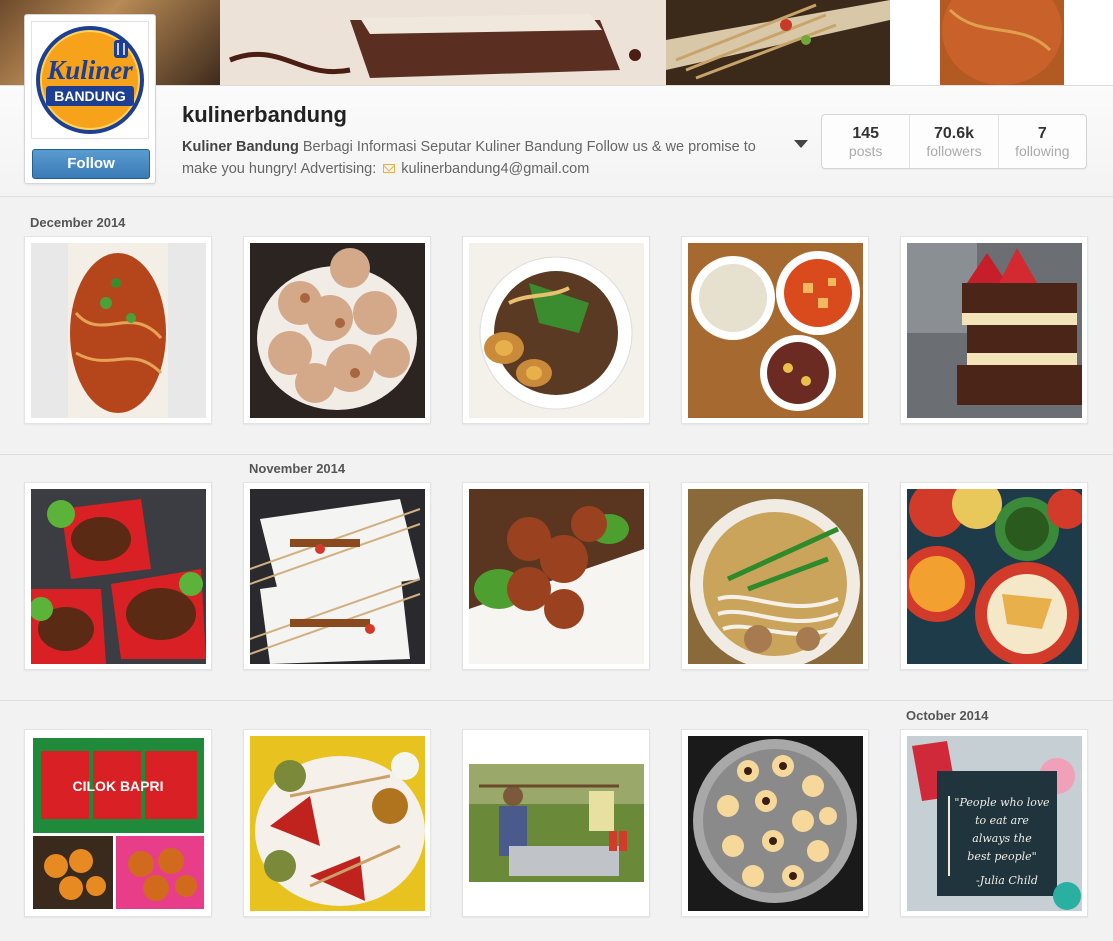 This screenshot has width=1113, height=941. What do you see at coordinates (90, 96) in the screenshot?
I see `logo-text-bandung: BANDUNG` at bounding box center [90, 96].